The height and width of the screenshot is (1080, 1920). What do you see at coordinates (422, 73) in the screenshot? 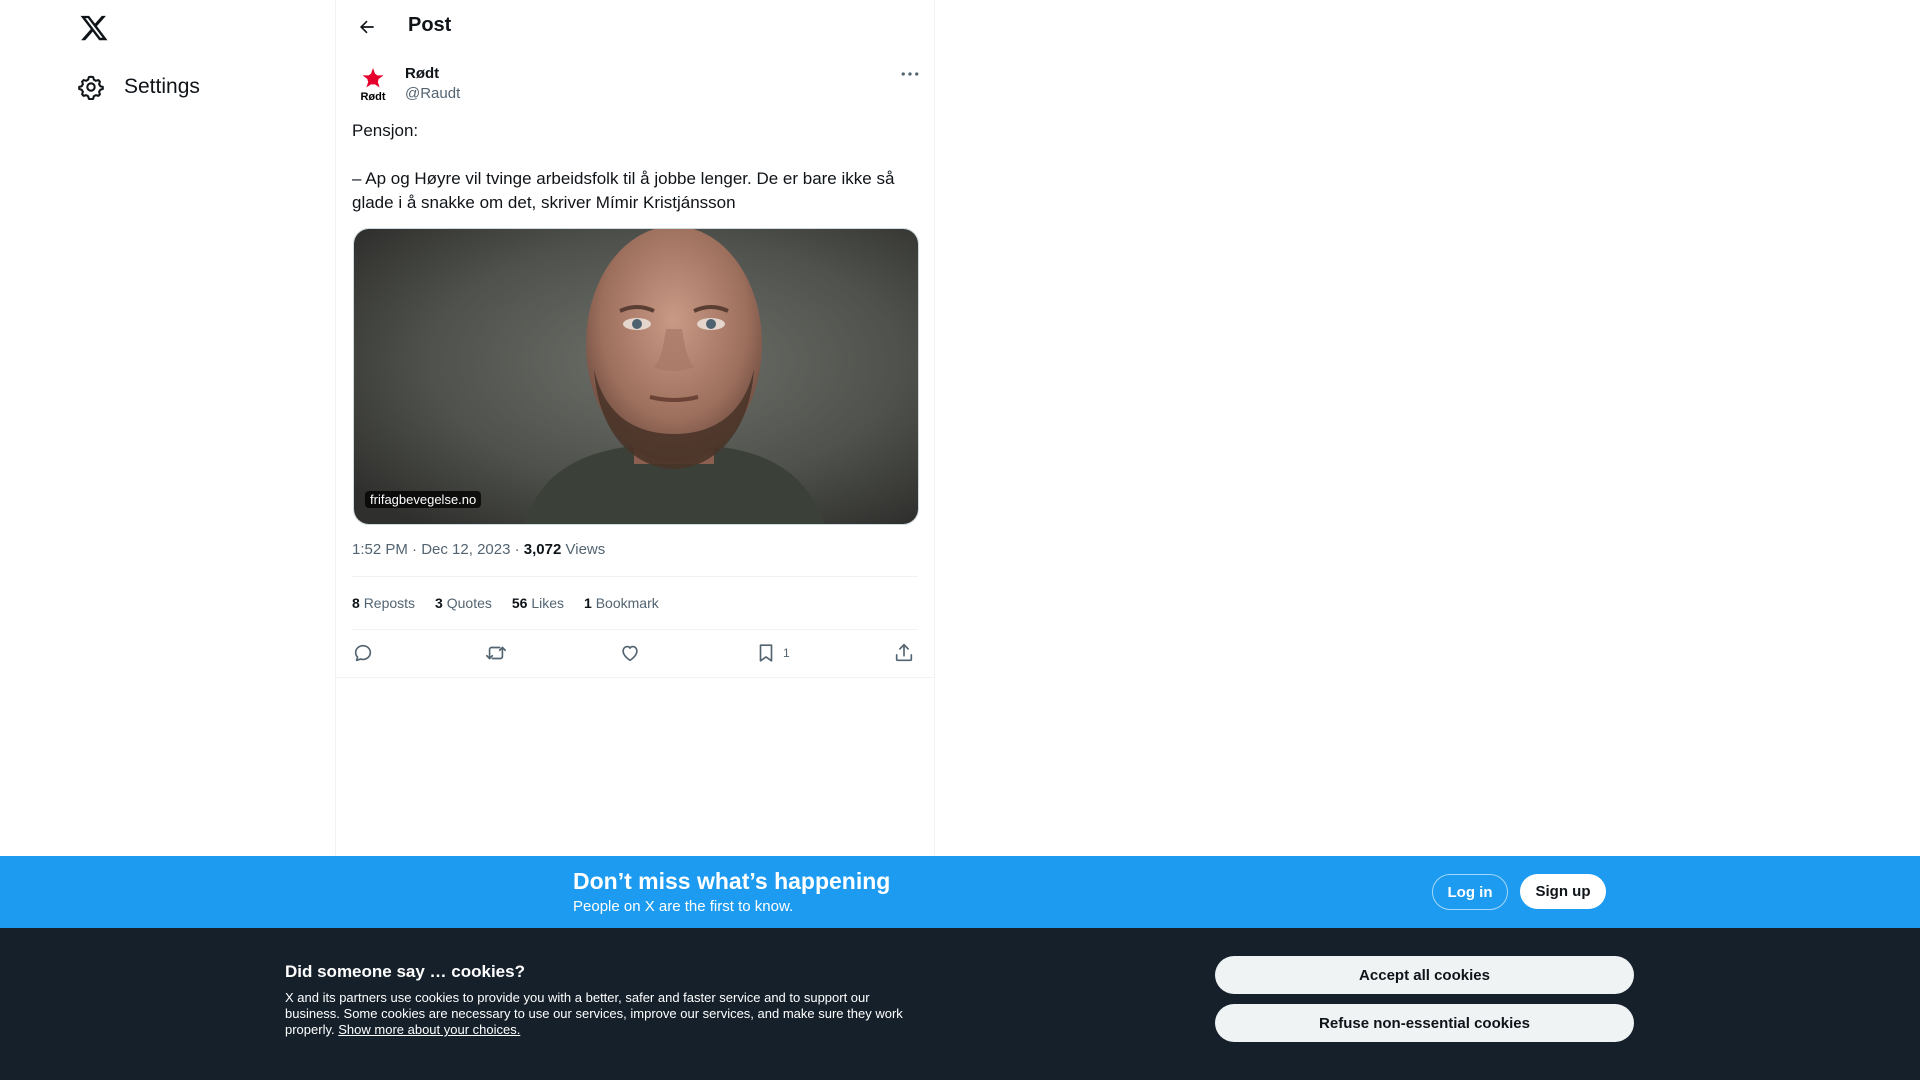
I see `author-name: Rødt` at bounding box center [422, 73].